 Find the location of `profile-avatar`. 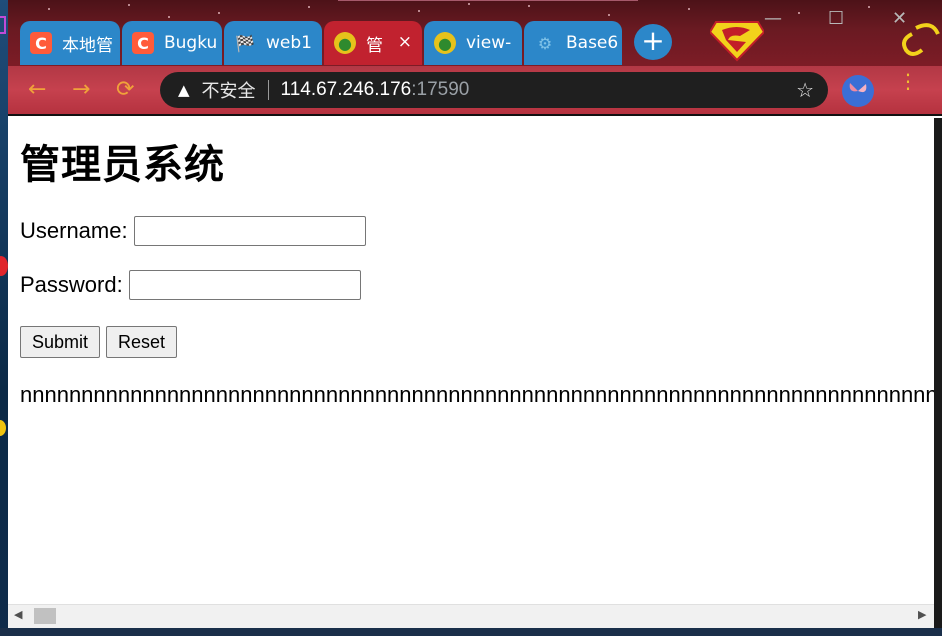

profile-avatar is located at coordinates (858, 91).